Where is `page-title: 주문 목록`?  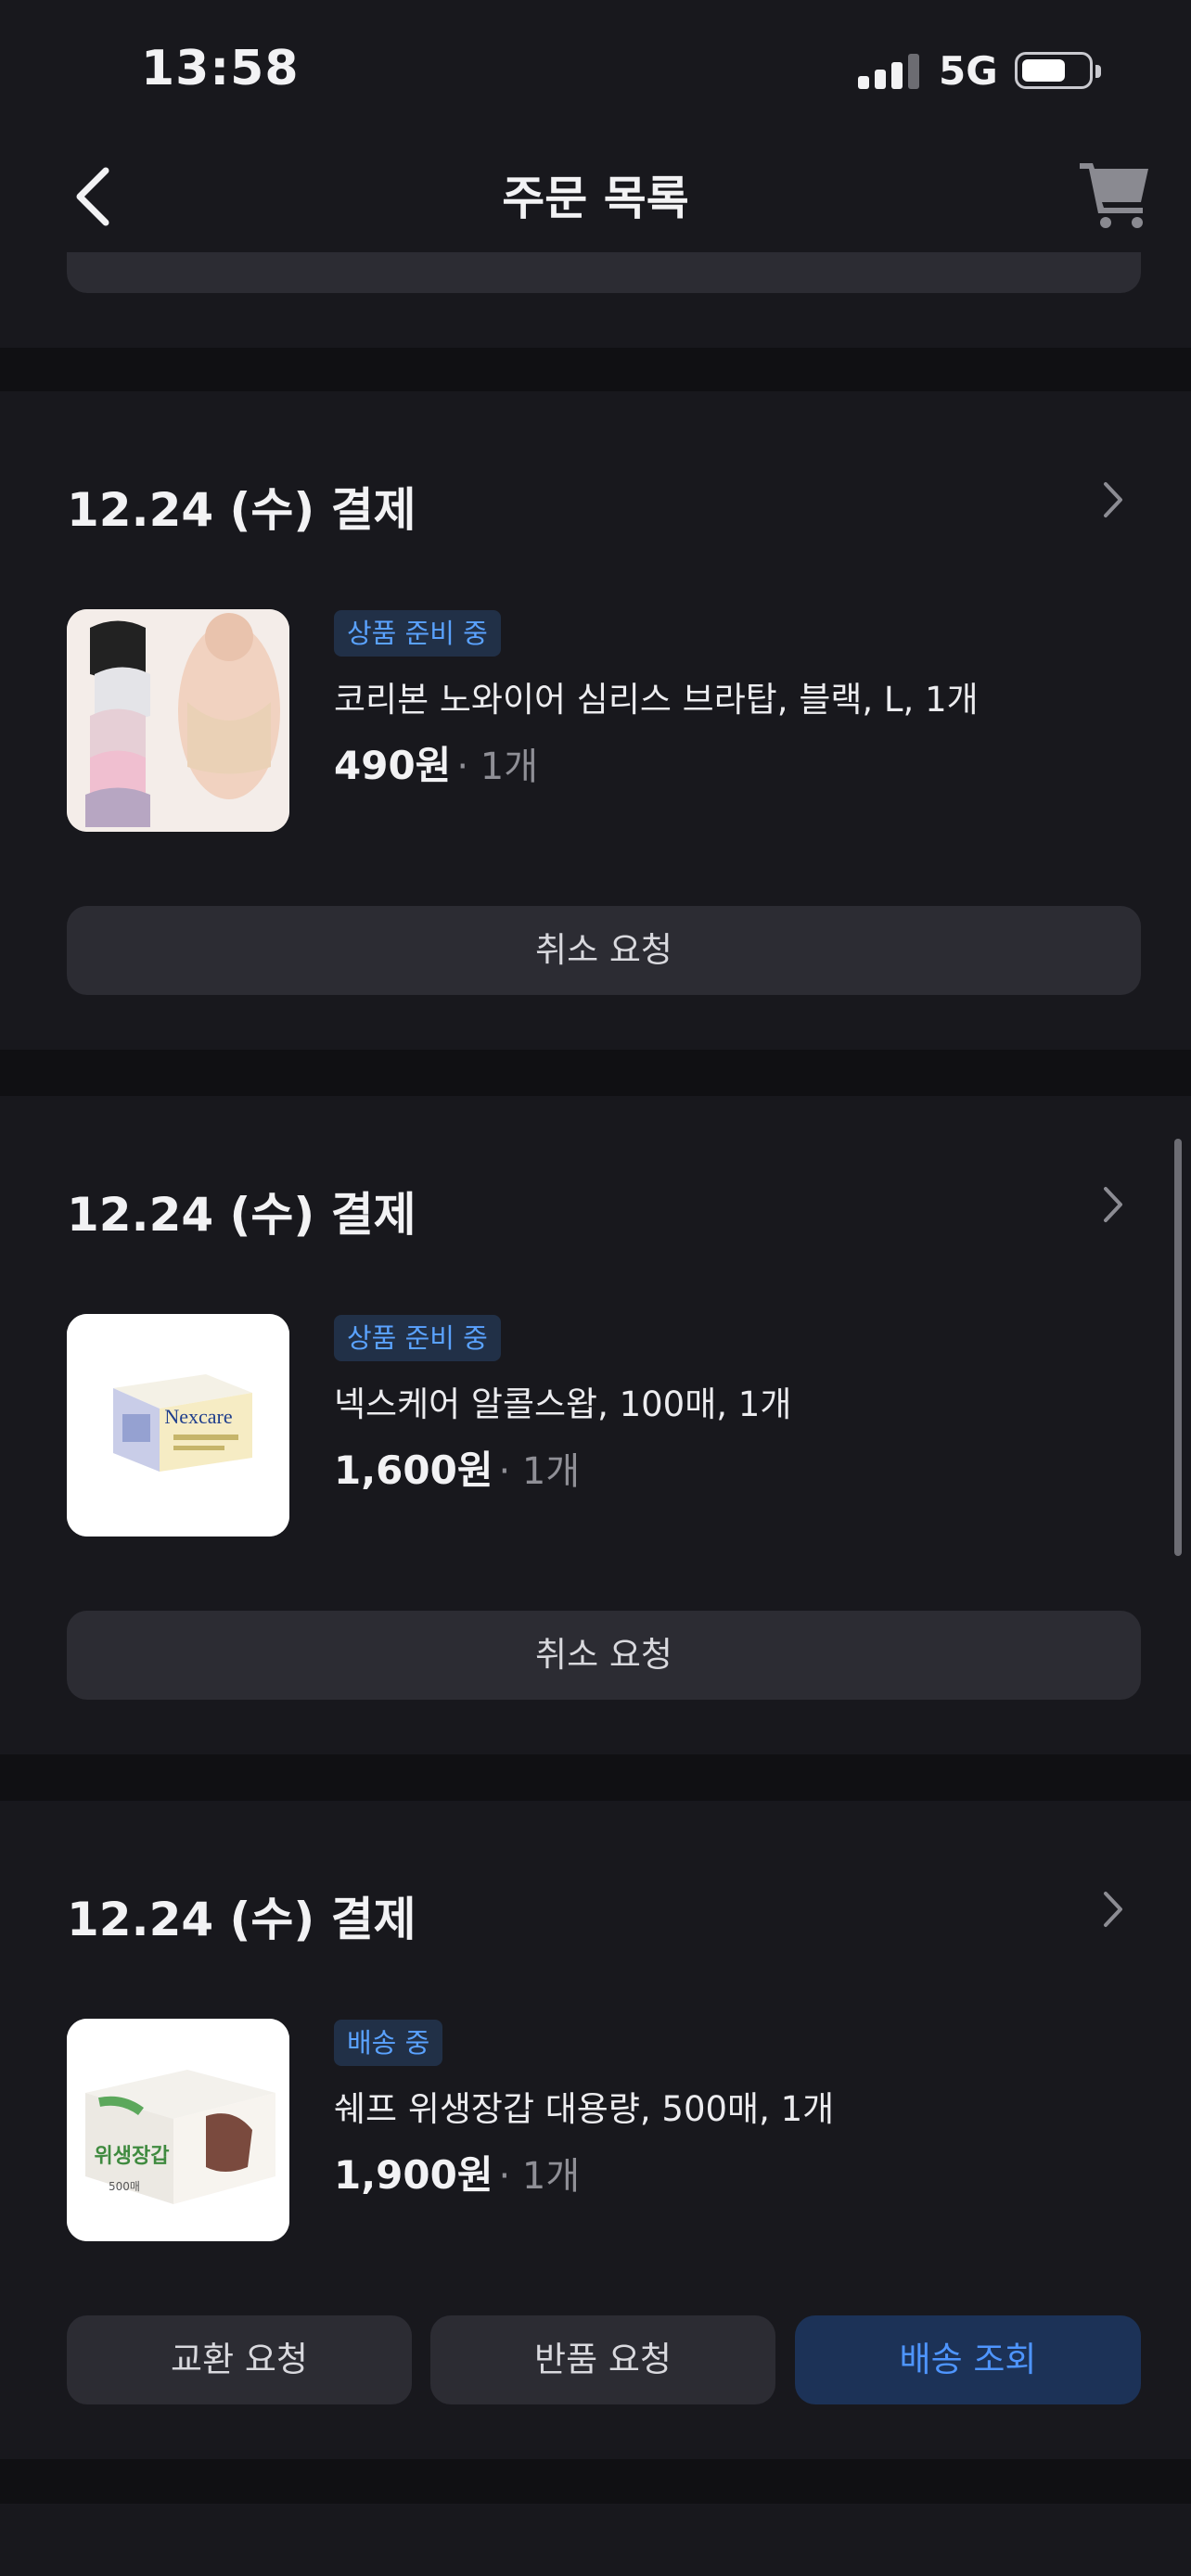 page-title: 주문 목록 is located at coordinates (595, 198).